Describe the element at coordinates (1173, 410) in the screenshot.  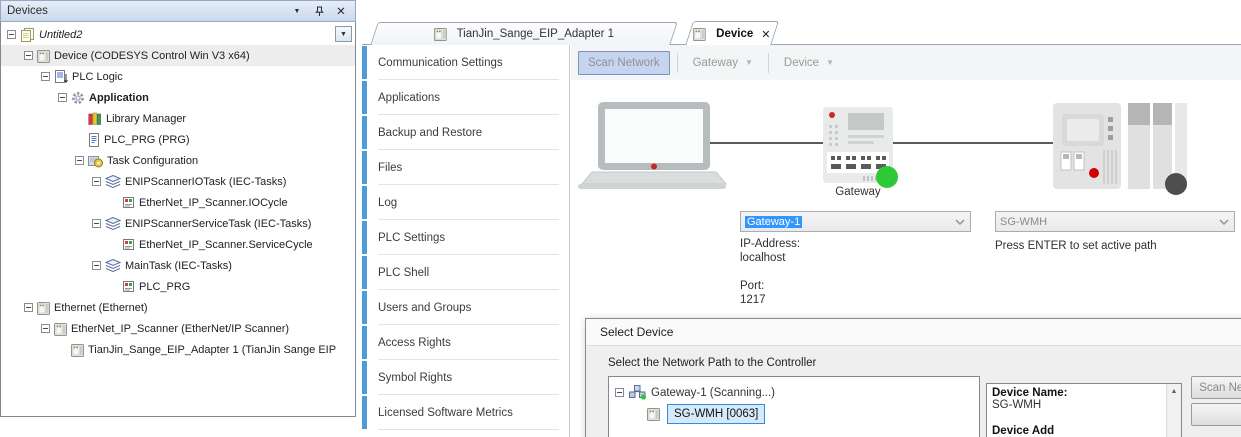
I see `scrollbar: ▲` at that location.